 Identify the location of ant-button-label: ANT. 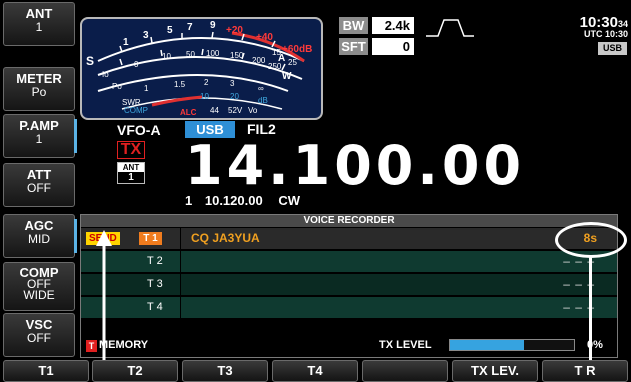
(39, 13).